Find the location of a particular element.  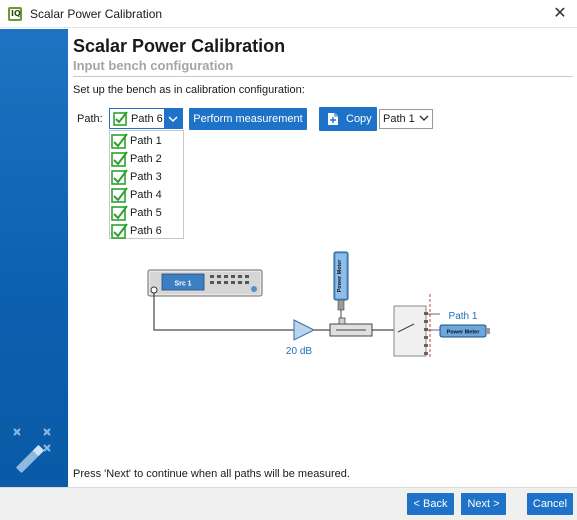

dropdown-item-path-1: Path 1 is located at coordinates (146, 141).